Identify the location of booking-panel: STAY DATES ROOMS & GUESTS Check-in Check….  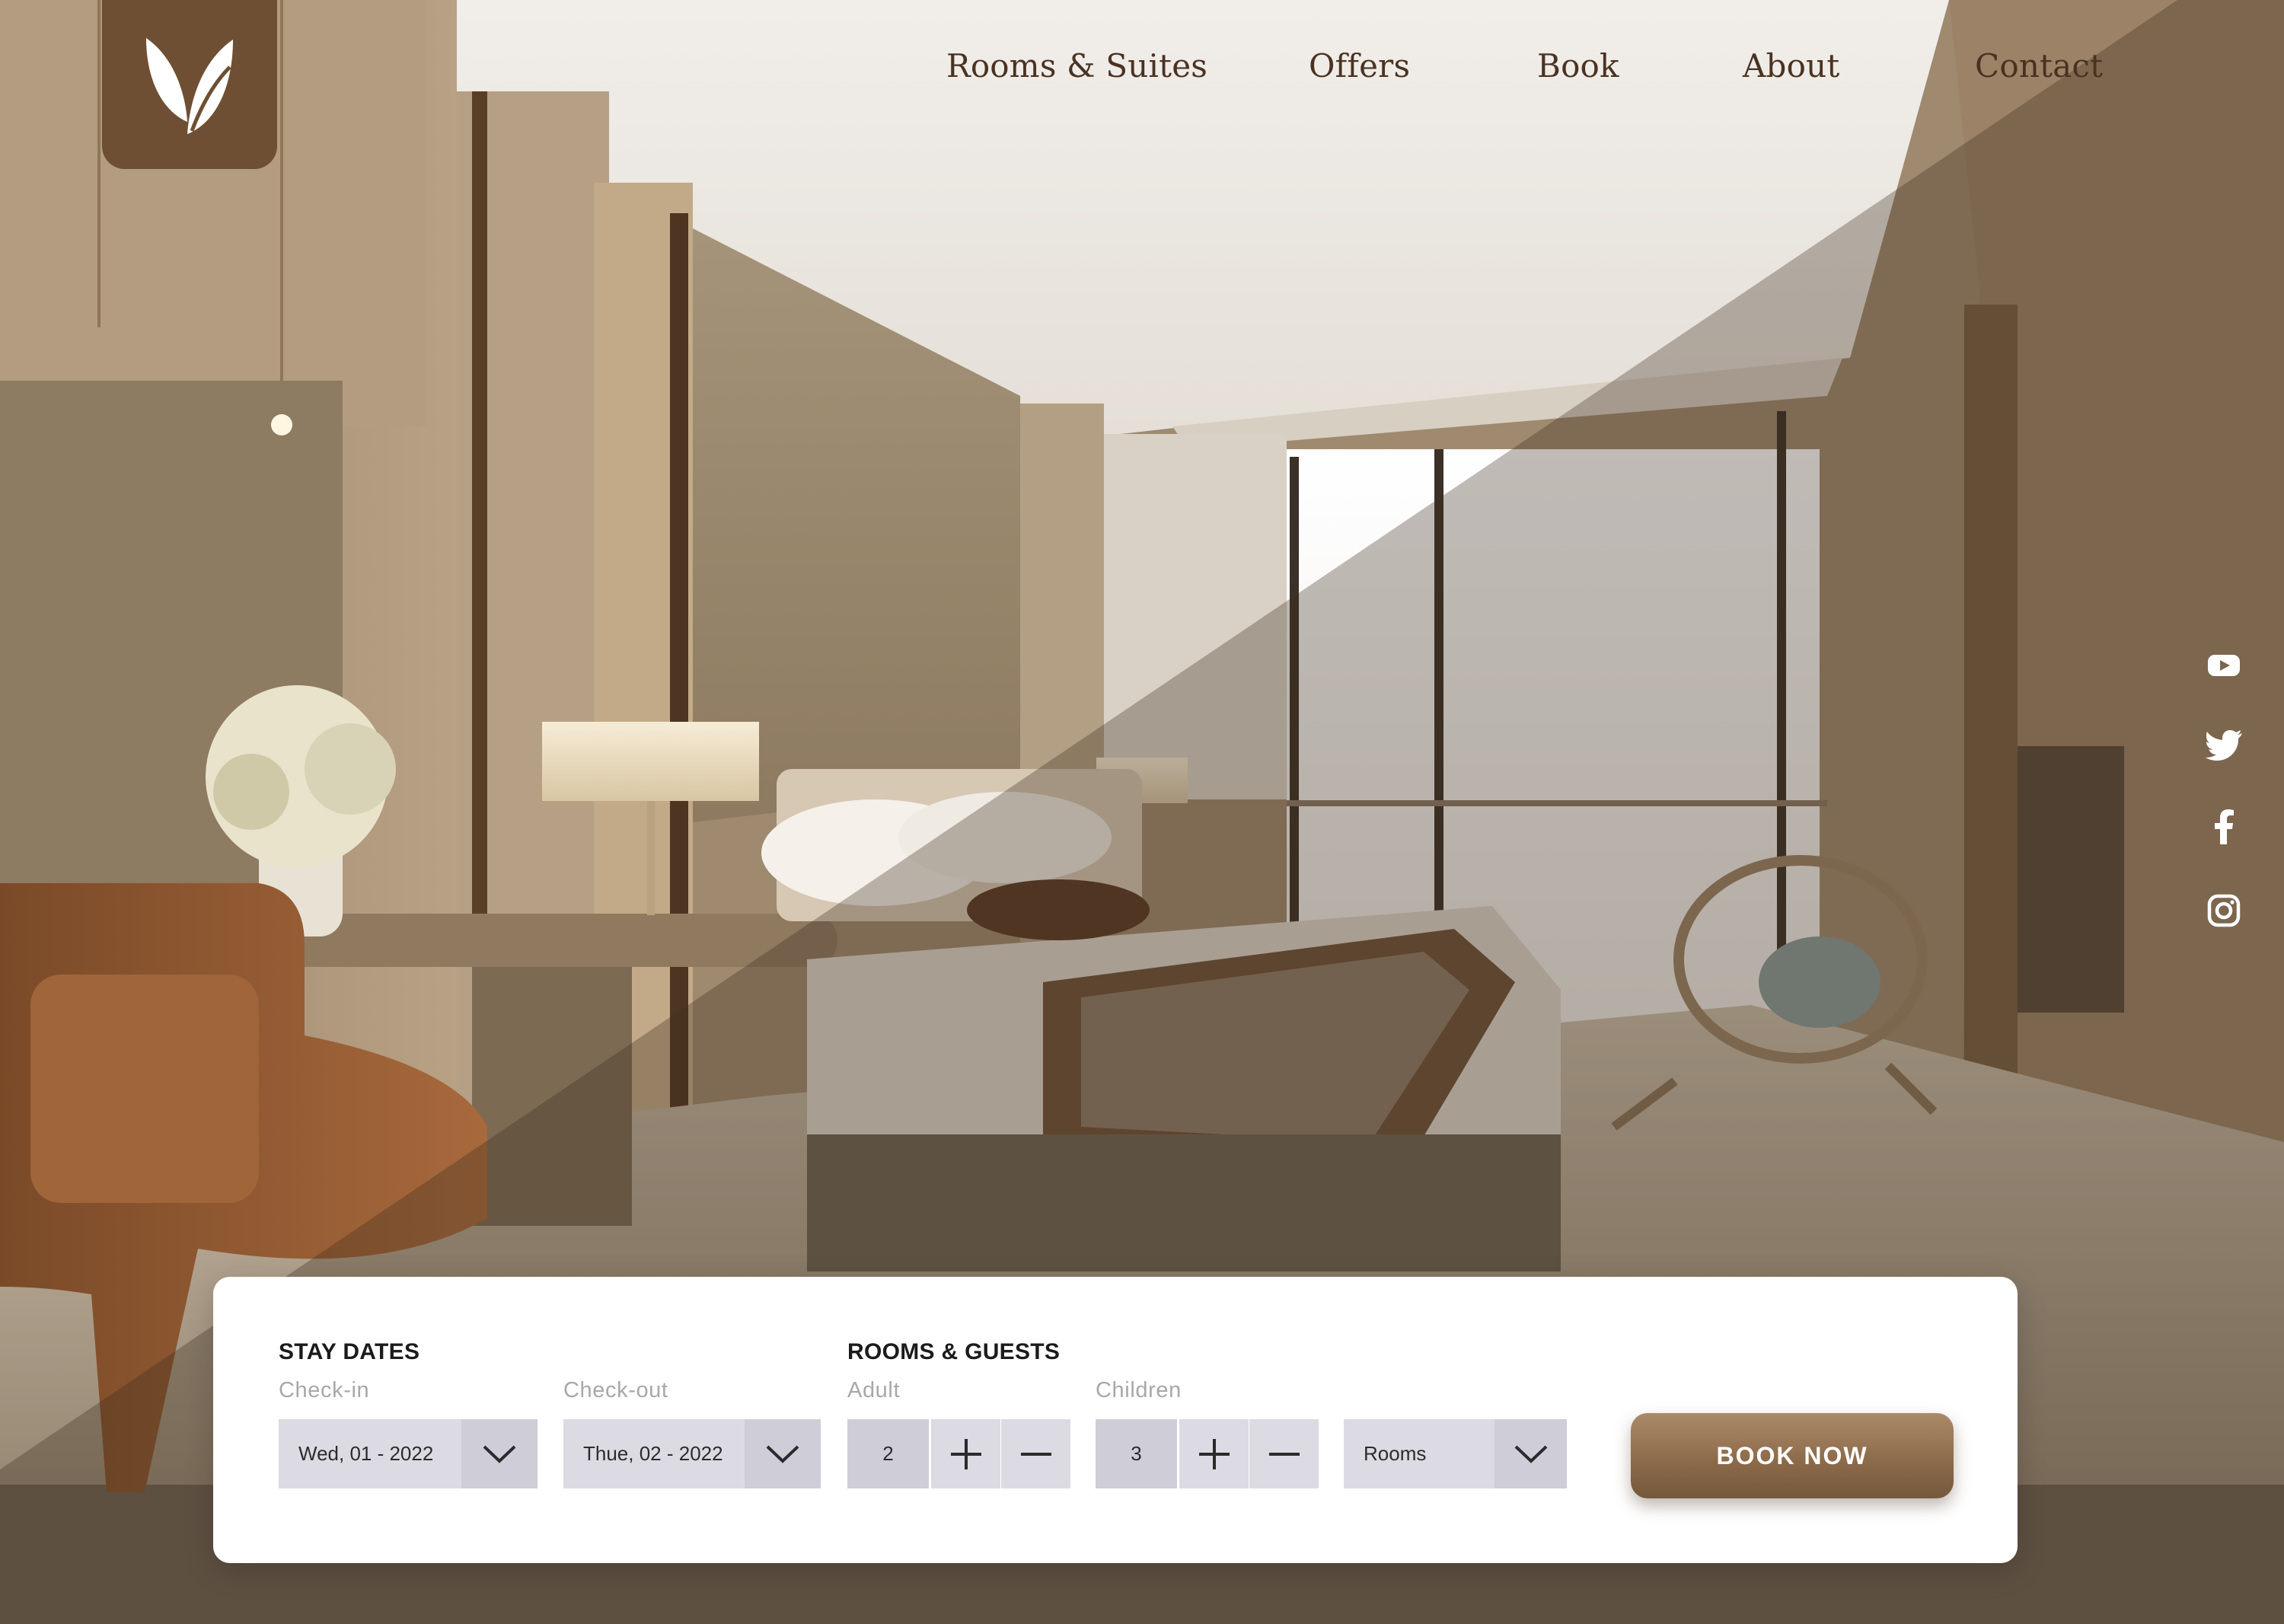
(1115, 1420).